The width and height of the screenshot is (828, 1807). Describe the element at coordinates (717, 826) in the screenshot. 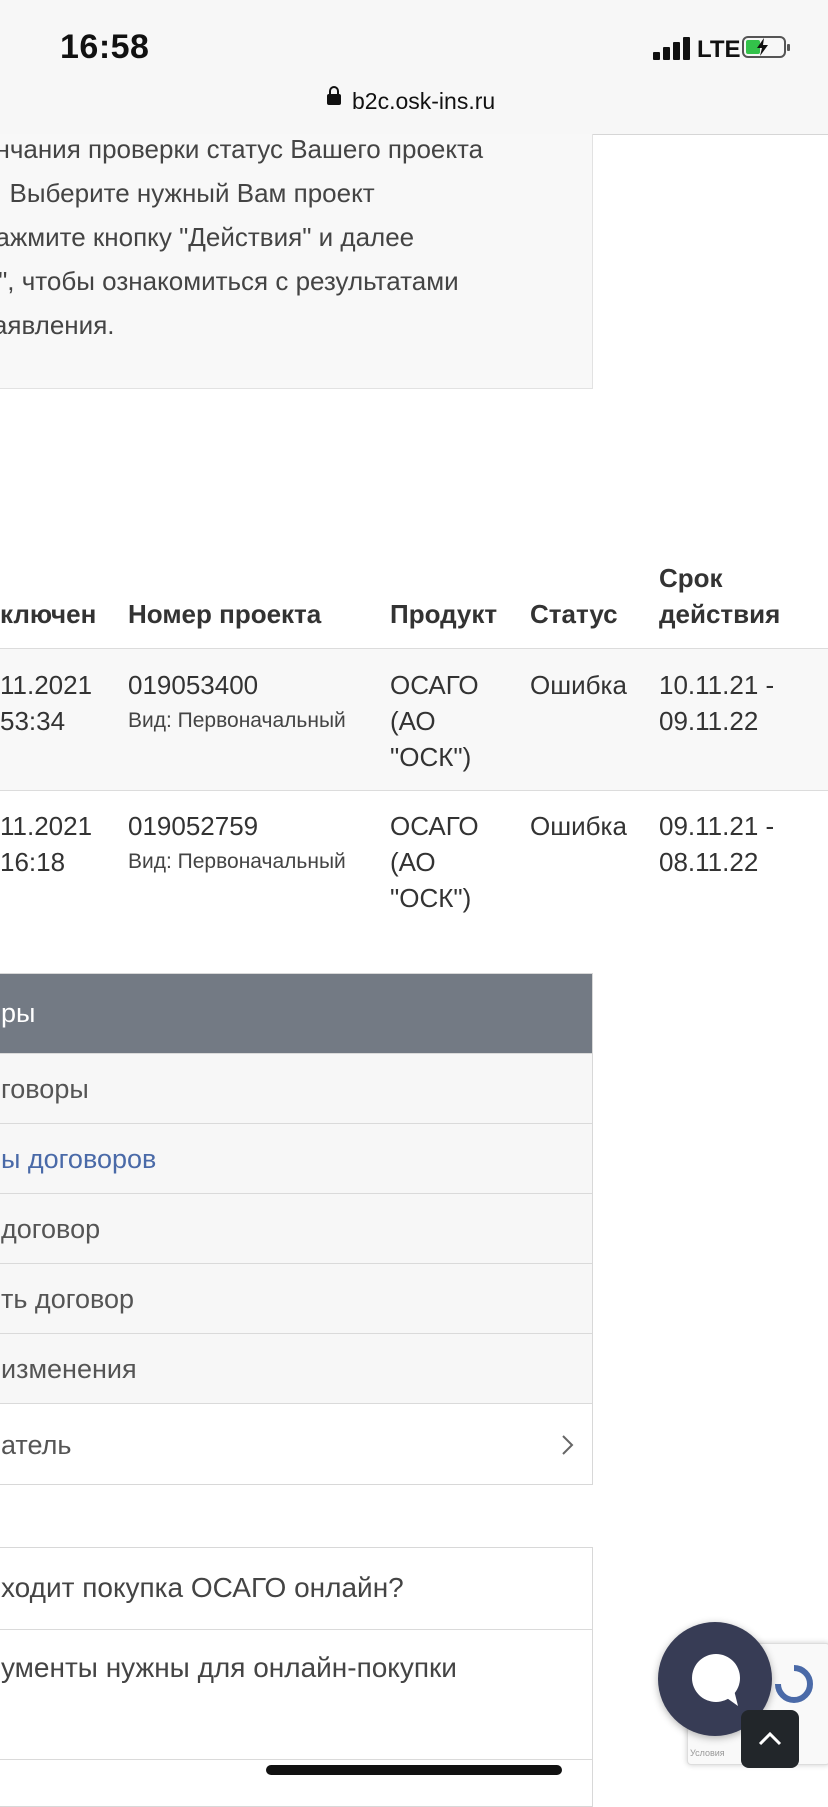

I see `row-period: 09.11.21 -` at that location.